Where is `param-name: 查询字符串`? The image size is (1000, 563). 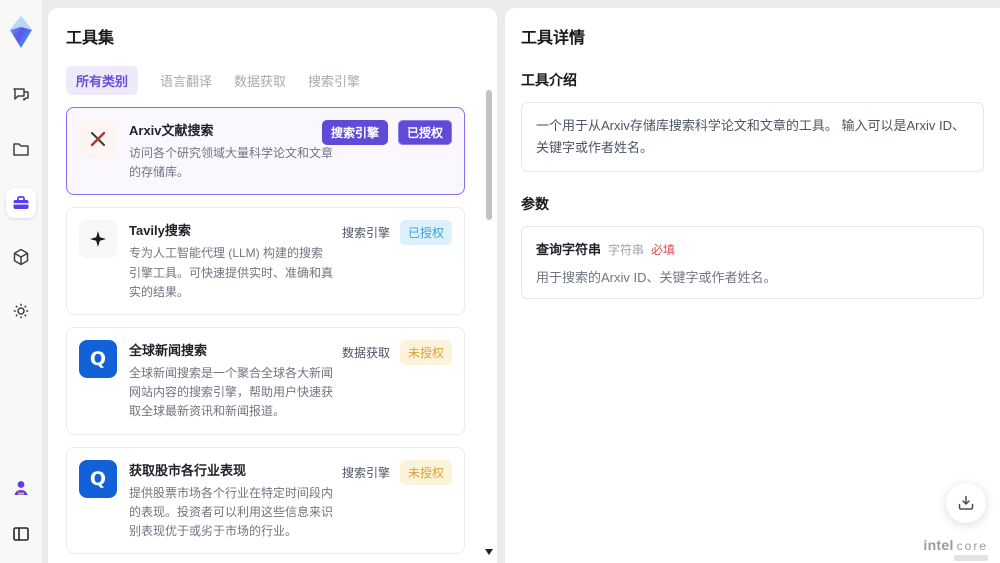 param-name: 查询字符串 is located at coordinates (569, 250).